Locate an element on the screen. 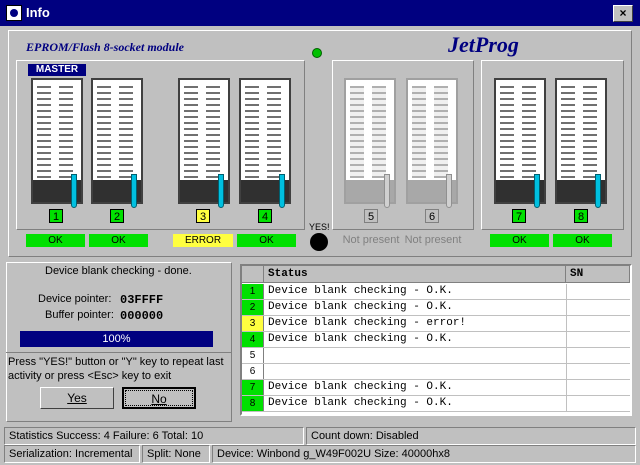 This screenshot has height=465, width=640. divider is located at coordinates (119, 352).